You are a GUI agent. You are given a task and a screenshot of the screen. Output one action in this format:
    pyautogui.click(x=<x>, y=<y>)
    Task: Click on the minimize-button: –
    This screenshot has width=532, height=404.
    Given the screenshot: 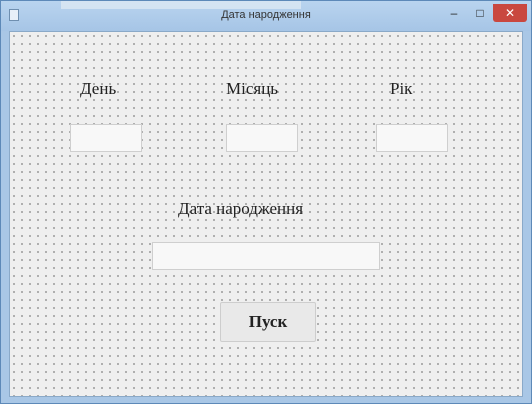 What is the action you would take?
    pyautogui.click(x=454, y=13)
    